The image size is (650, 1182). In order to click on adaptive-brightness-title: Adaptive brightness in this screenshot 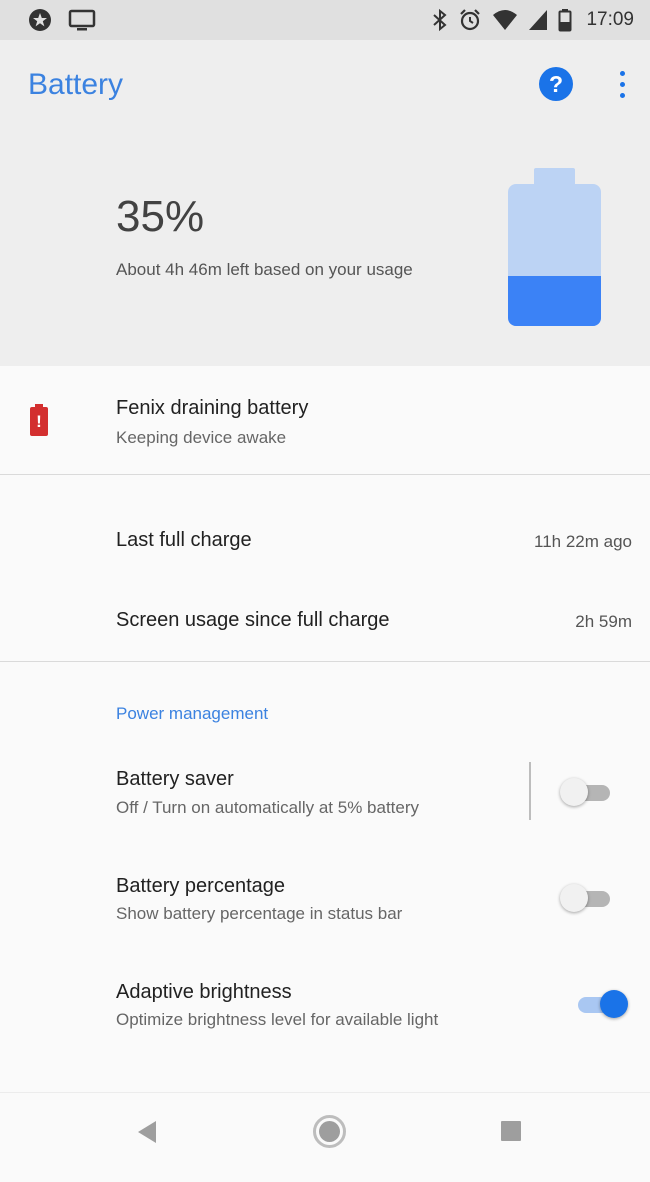, I will do `click(204, 992)`.